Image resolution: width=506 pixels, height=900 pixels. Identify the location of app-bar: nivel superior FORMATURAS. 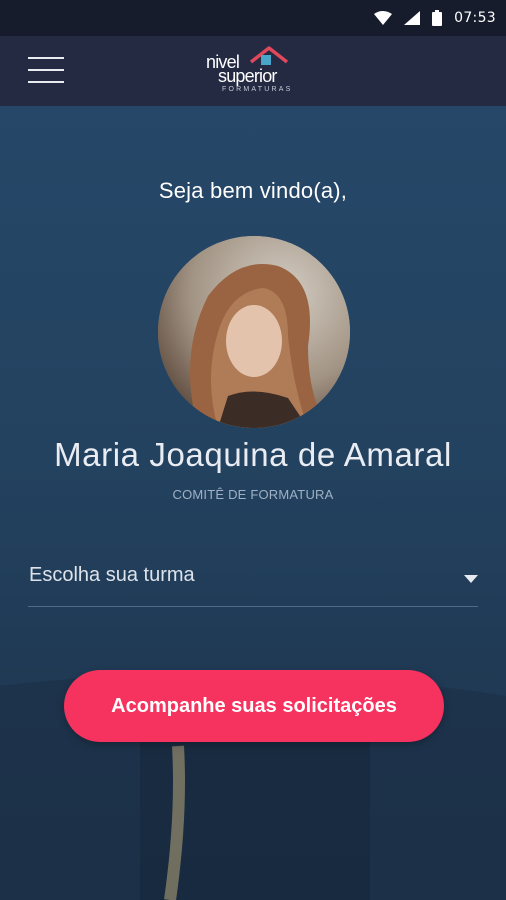
(253, 71).